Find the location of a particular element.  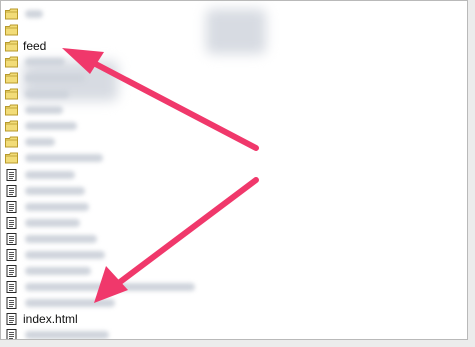

folder-row: feed is located at coordinates (221, 46).